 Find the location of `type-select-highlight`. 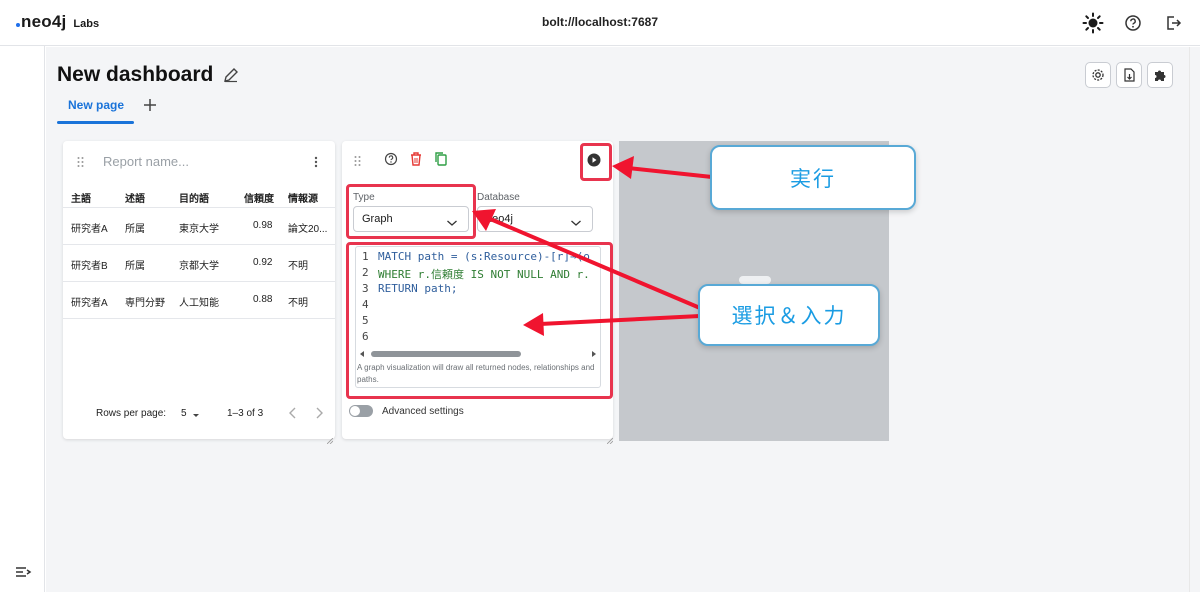

type-select-highlight is located at coordinates (411, 211).